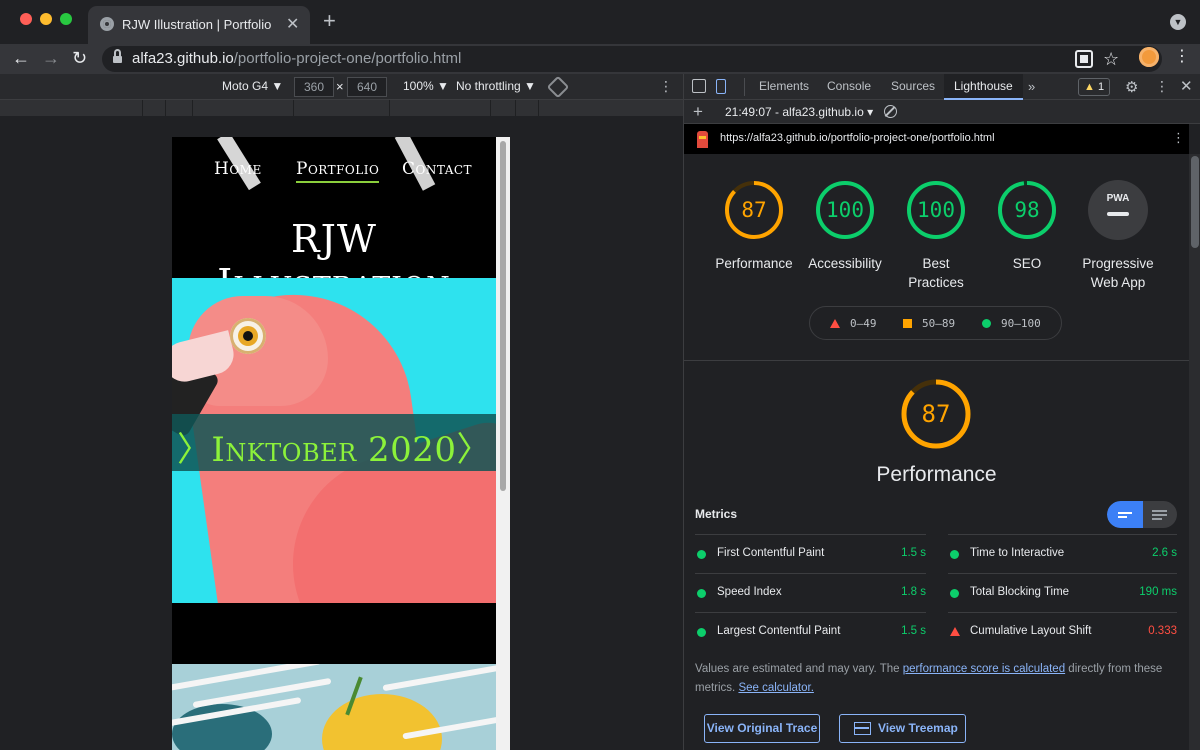 This screenshot has width=1200, height=750. I want to click on legend-pass: 90–100, so click(1011, 323).